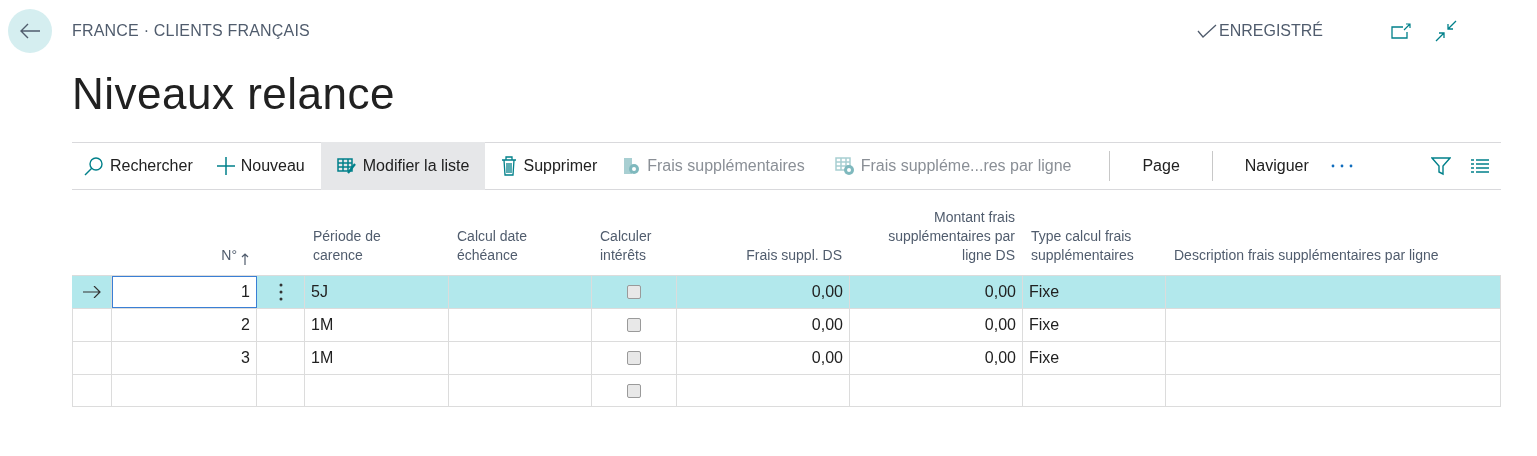 This screenshot has height=456, width=1537. What do you see at coordinates (1207, 31) in the screenshot?
I see `checkmark-icon` at bounding box center [1207, 31].